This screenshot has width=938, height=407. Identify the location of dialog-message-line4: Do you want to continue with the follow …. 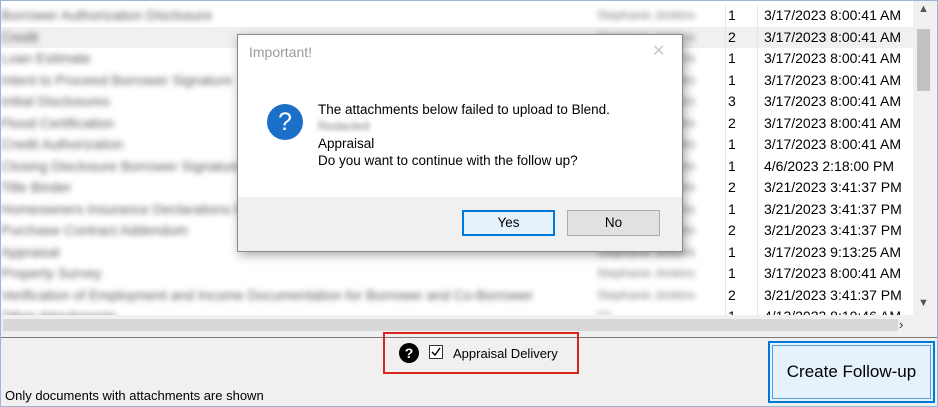
(448, 160).